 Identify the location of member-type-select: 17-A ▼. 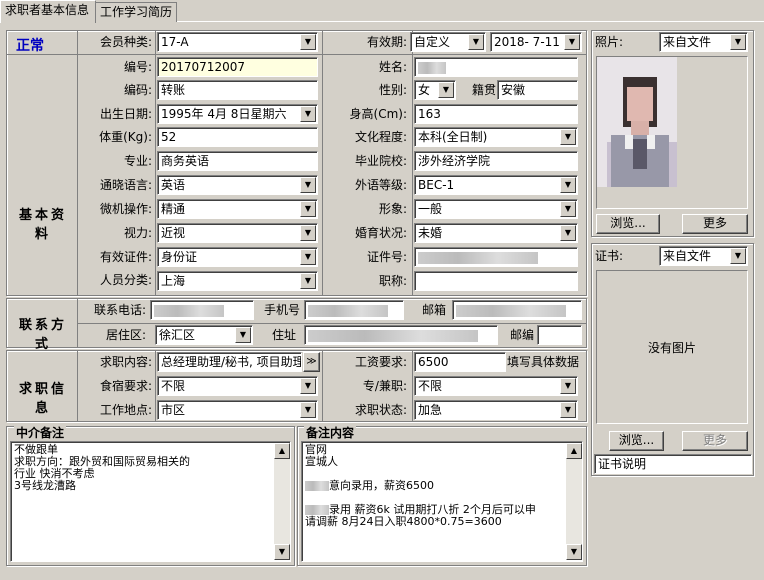
(237, 42).